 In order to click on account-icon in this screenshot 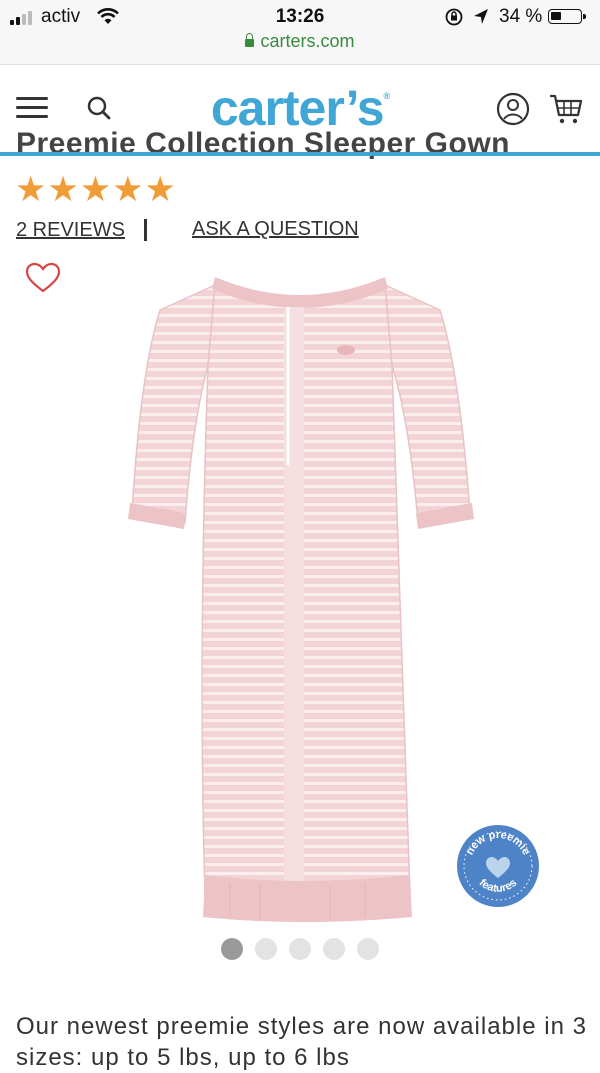, I will do `click(513, 109)`.